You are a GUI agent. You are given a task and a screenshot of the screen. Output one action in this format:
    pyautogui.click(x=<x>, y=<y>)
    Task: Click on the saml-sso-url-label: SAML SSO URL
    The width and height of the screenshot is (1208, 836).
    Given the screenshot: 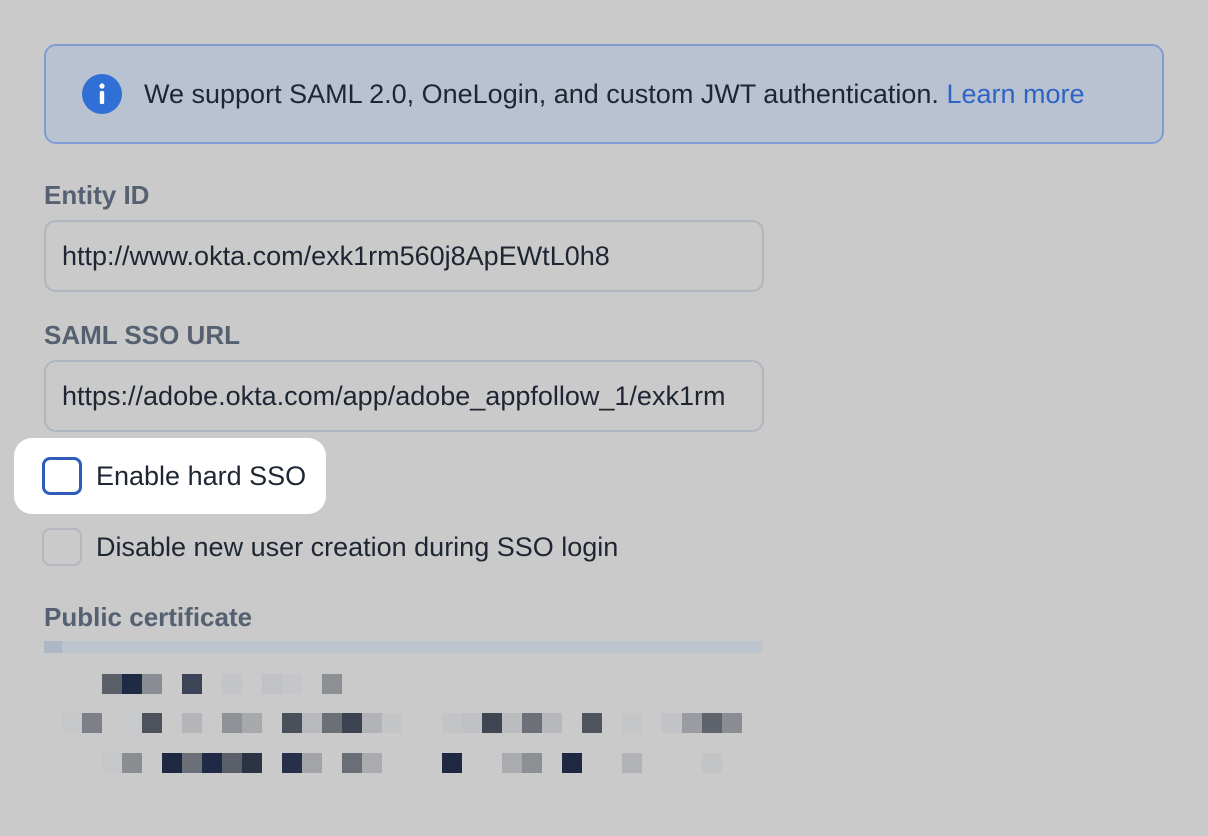 What is the action you would take?
    pyautogui.click(x=142, y=335)
    